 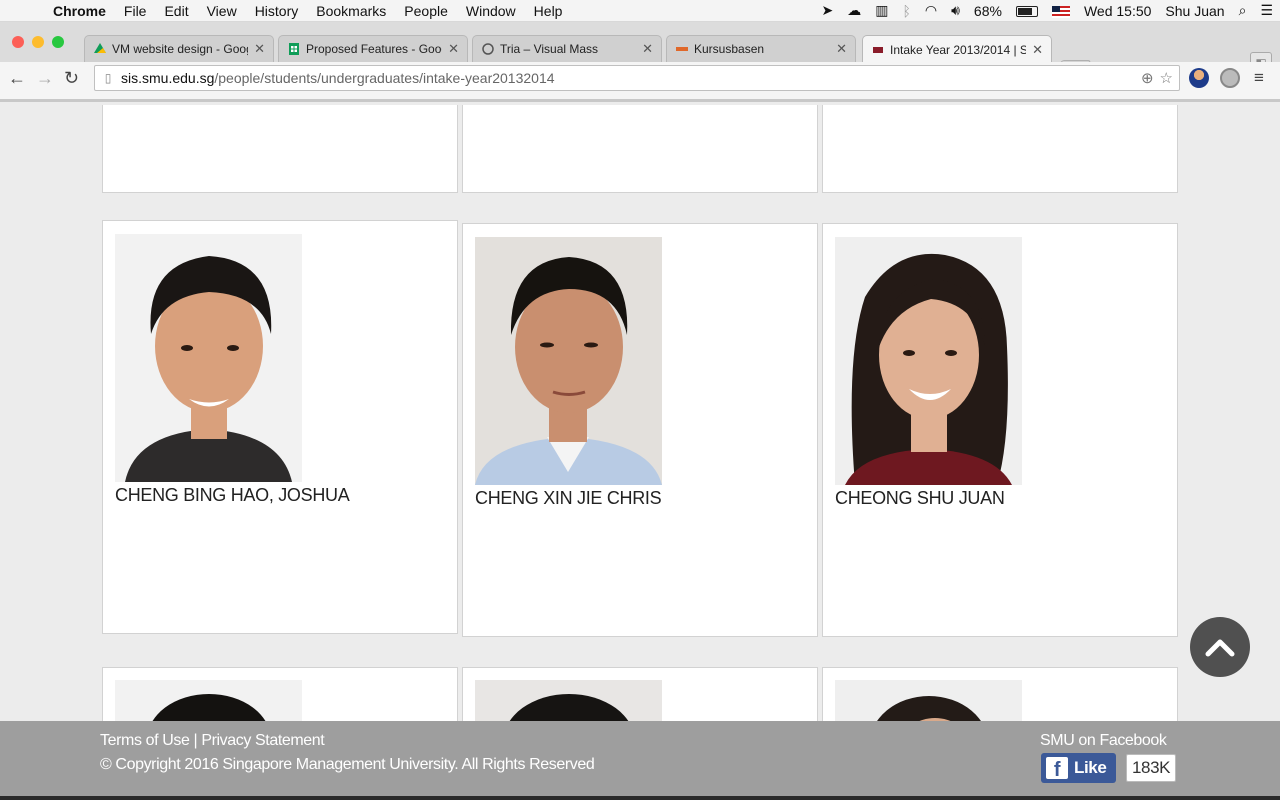 What do you see at coordinates (1266, 10) in the screenshot?
I see `notification-center-icon: ☰` at bounding box center [1266, 10].